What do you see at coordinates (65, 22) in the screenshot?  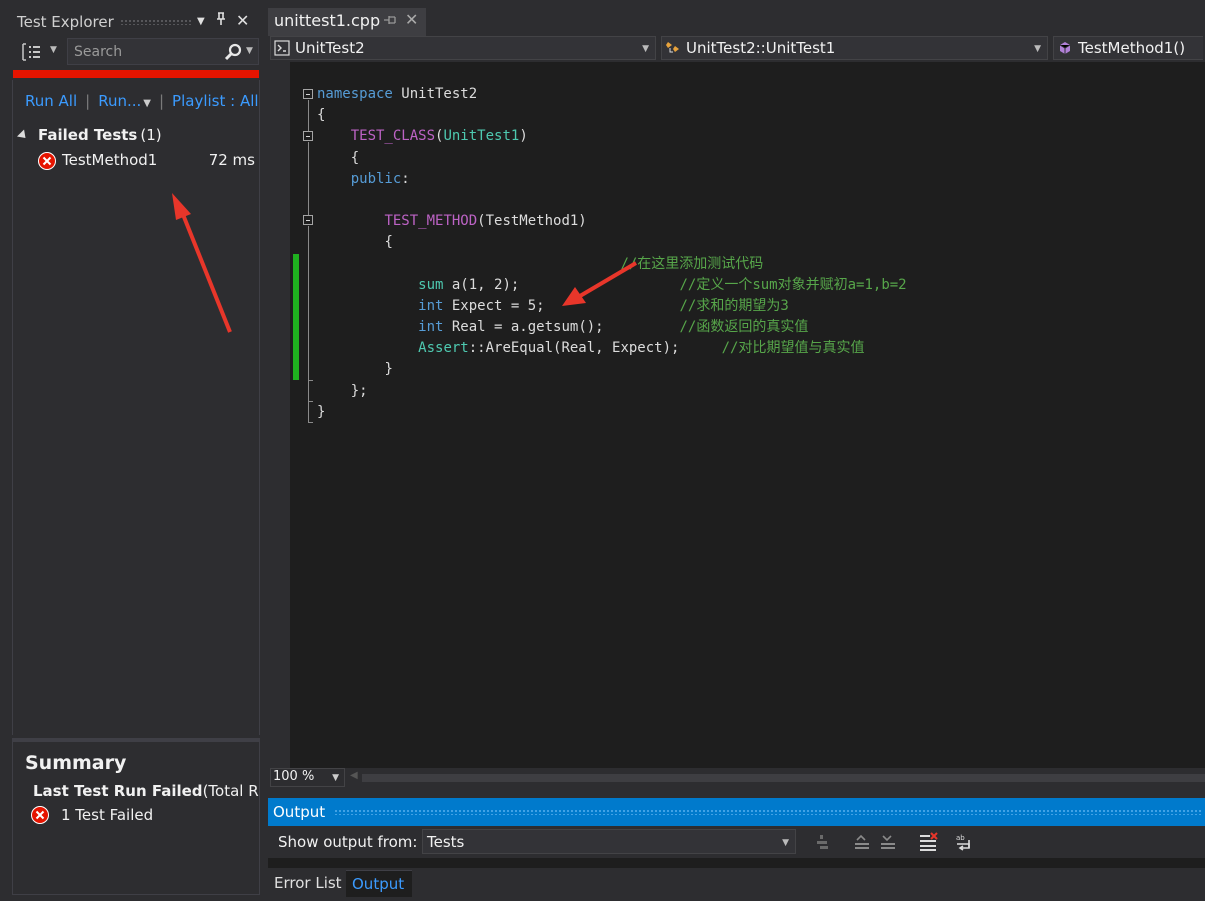 I see `test-explorer-title: Test Explorer` at bounding box center [65, 22].